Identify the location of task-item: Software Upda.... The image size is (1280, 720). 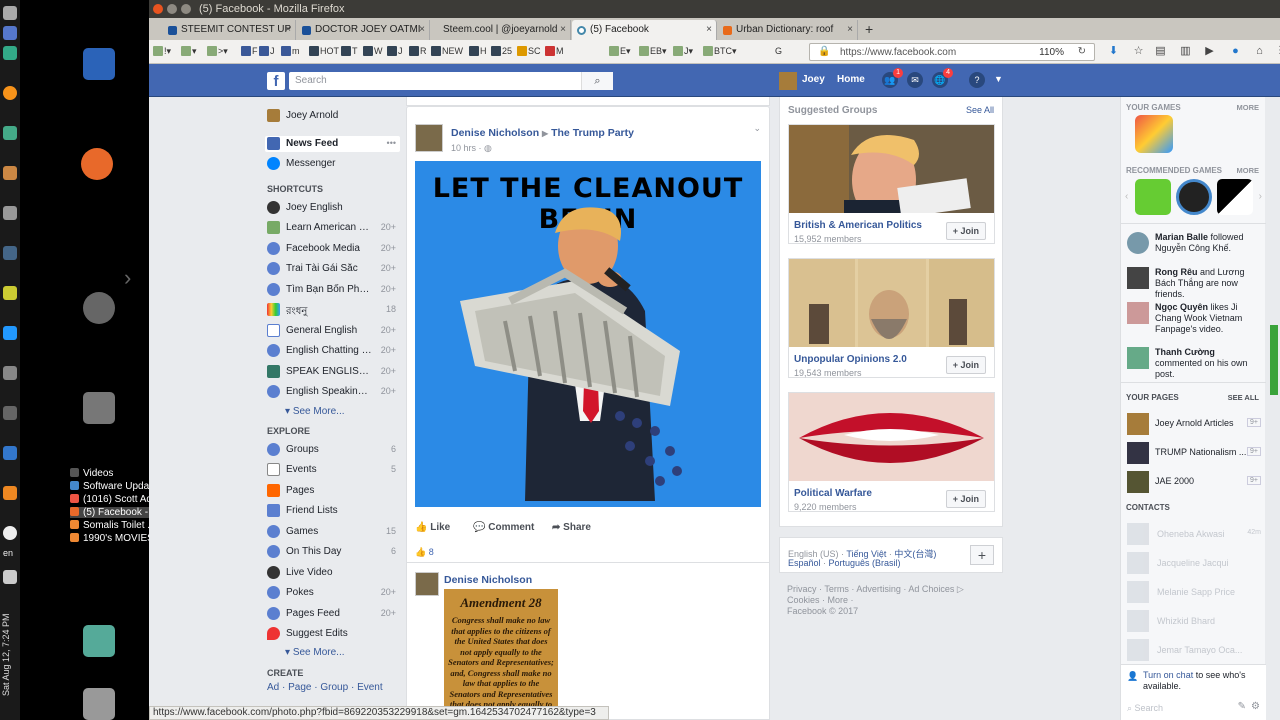
(113, 486).